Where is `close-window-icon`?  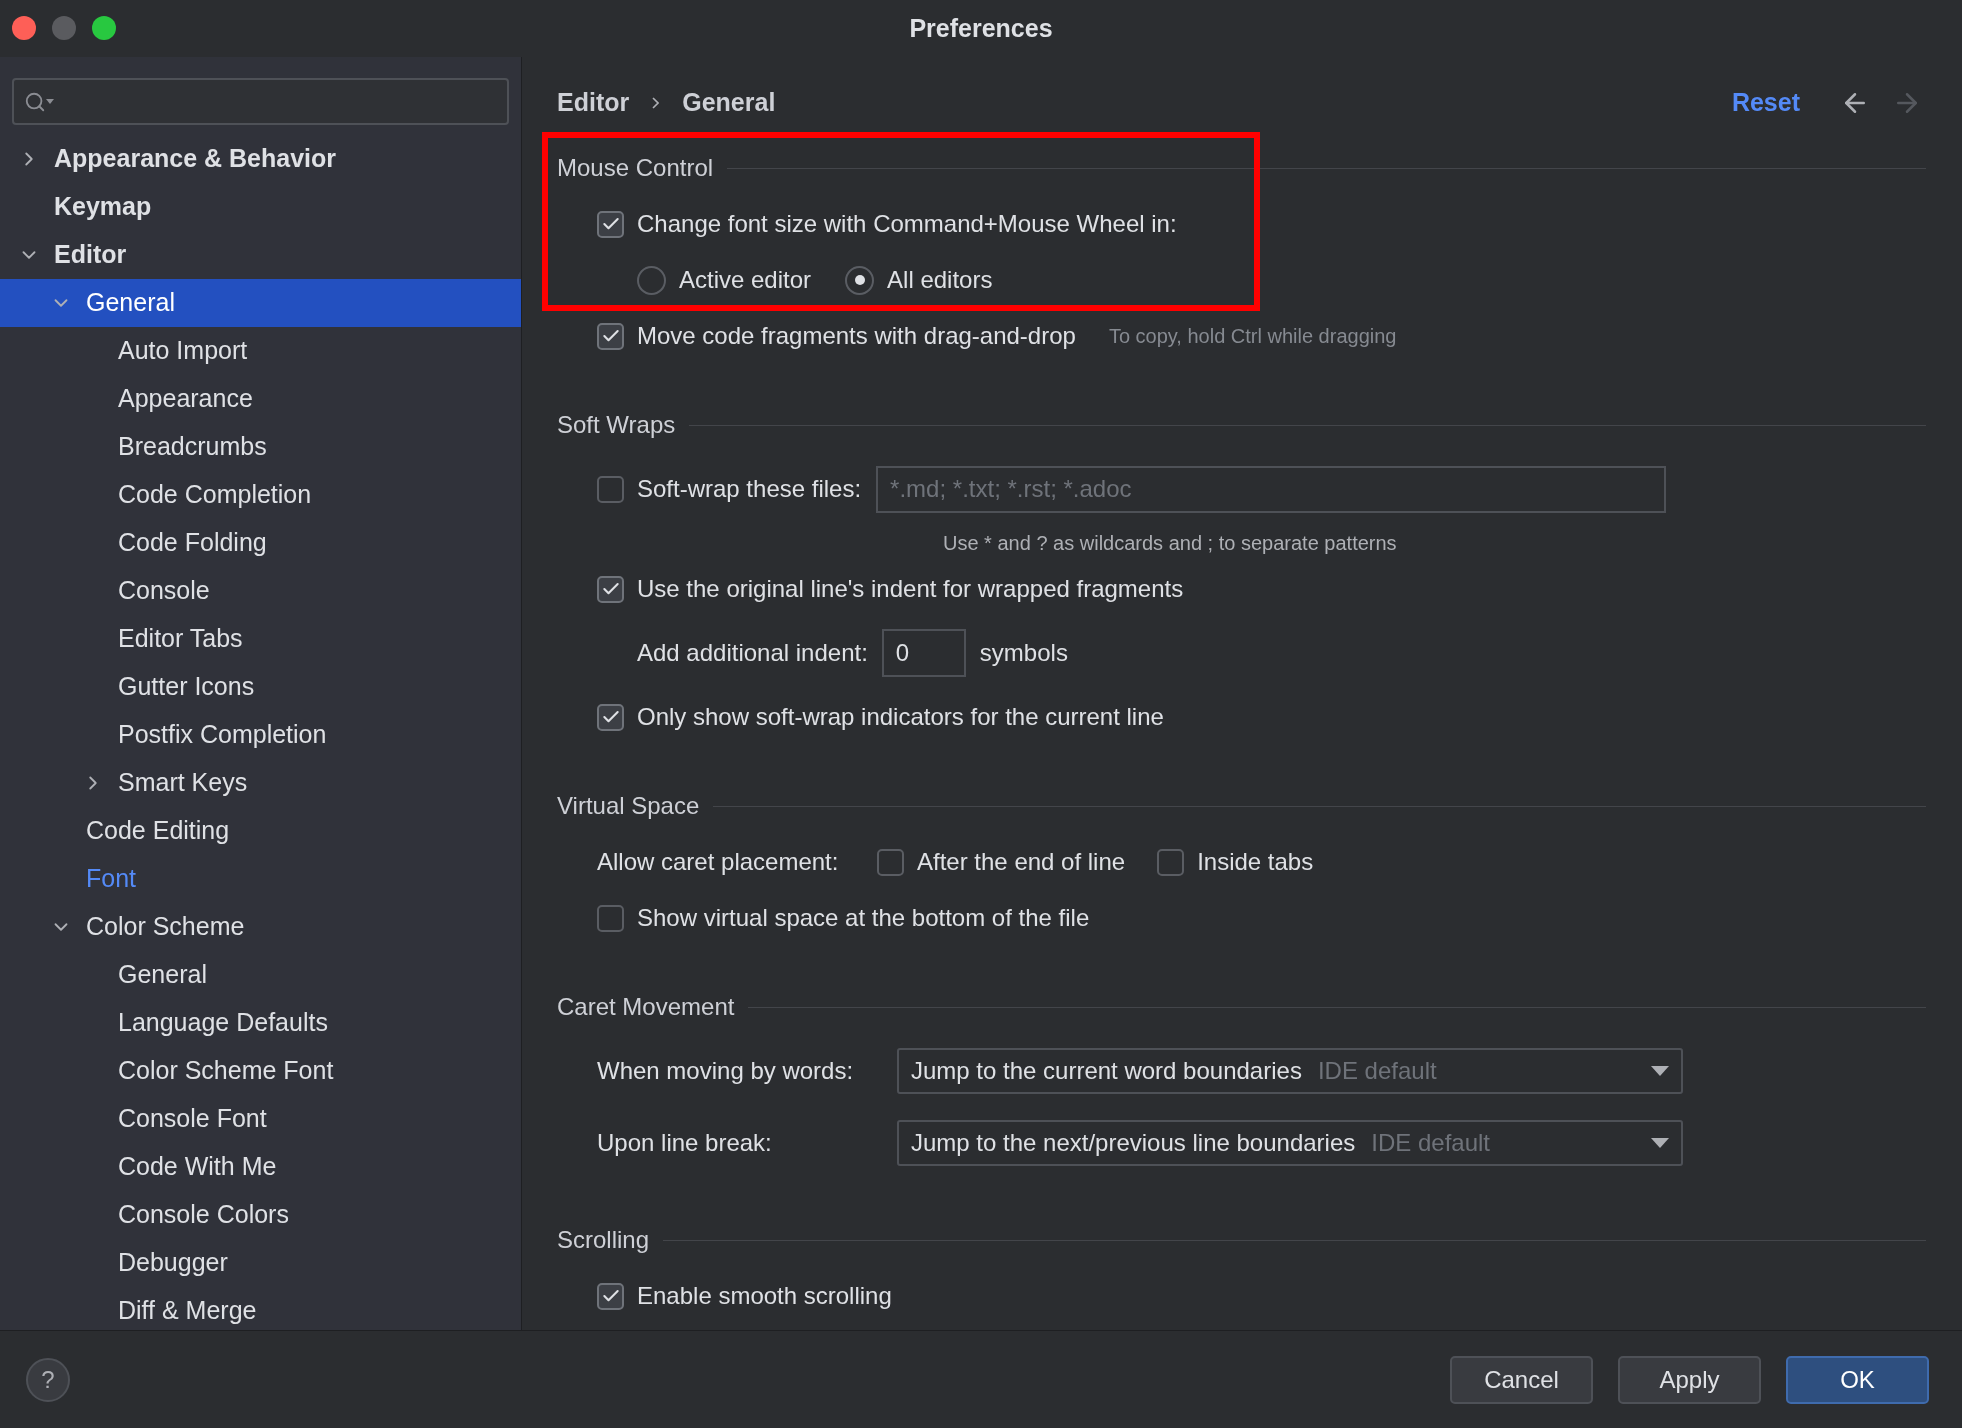 close-window-icon is located at coordinates (24, 28).